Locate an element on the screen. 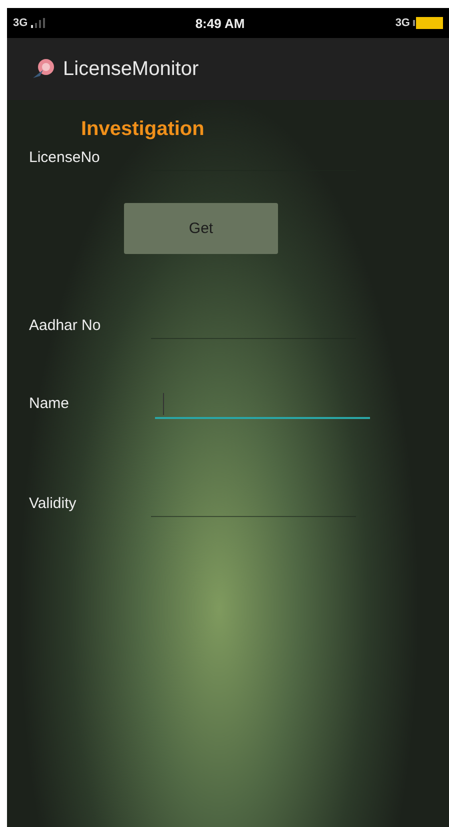 The height and width of the screenshot is (827, 449). app-title: LicenseMonitor is located at coordinates (131, 69).